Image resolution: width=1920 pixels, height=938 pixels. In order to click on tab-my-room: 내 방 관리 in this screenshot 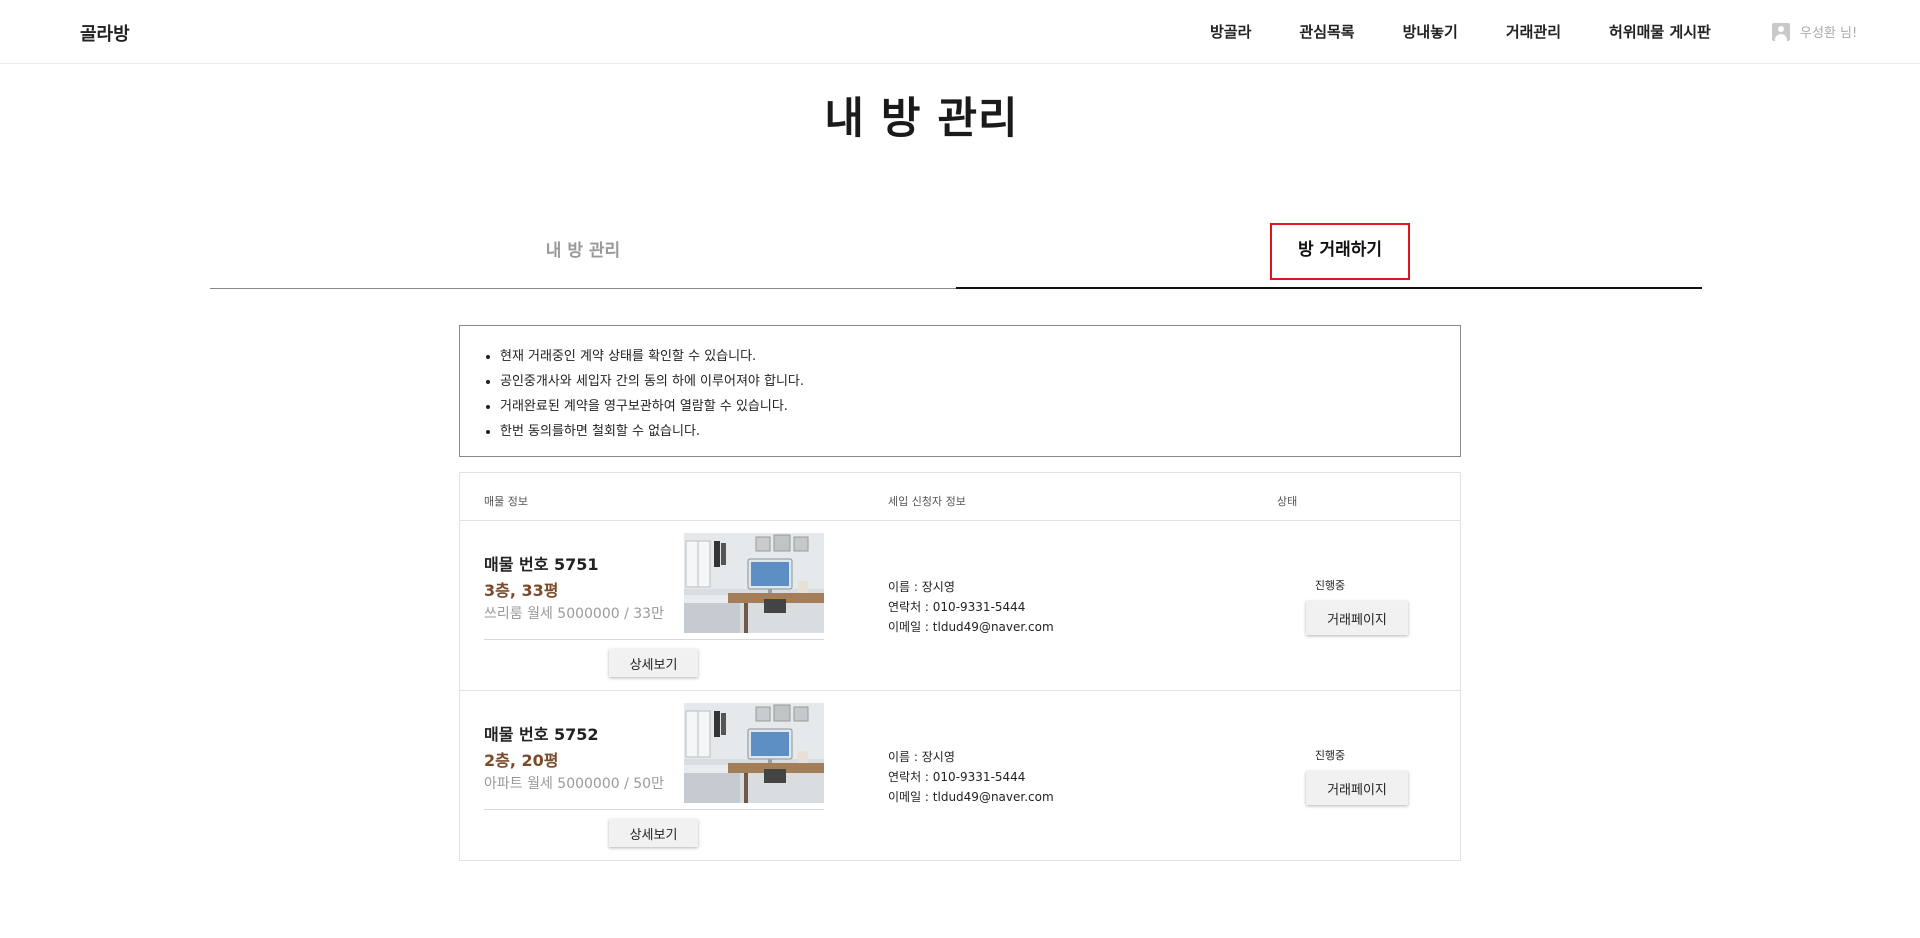, I will do `click(583, 255)`.